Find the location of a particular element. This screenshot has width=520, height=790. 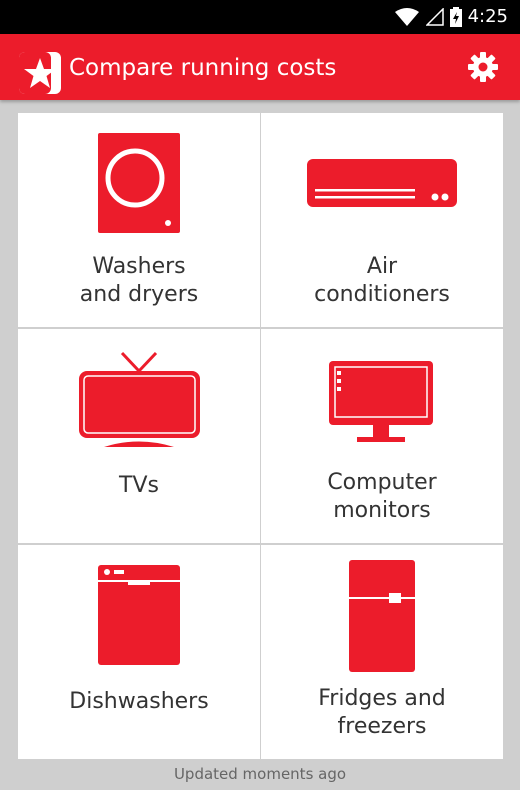

cell-signal-icon is located at coordinates (434, 17).